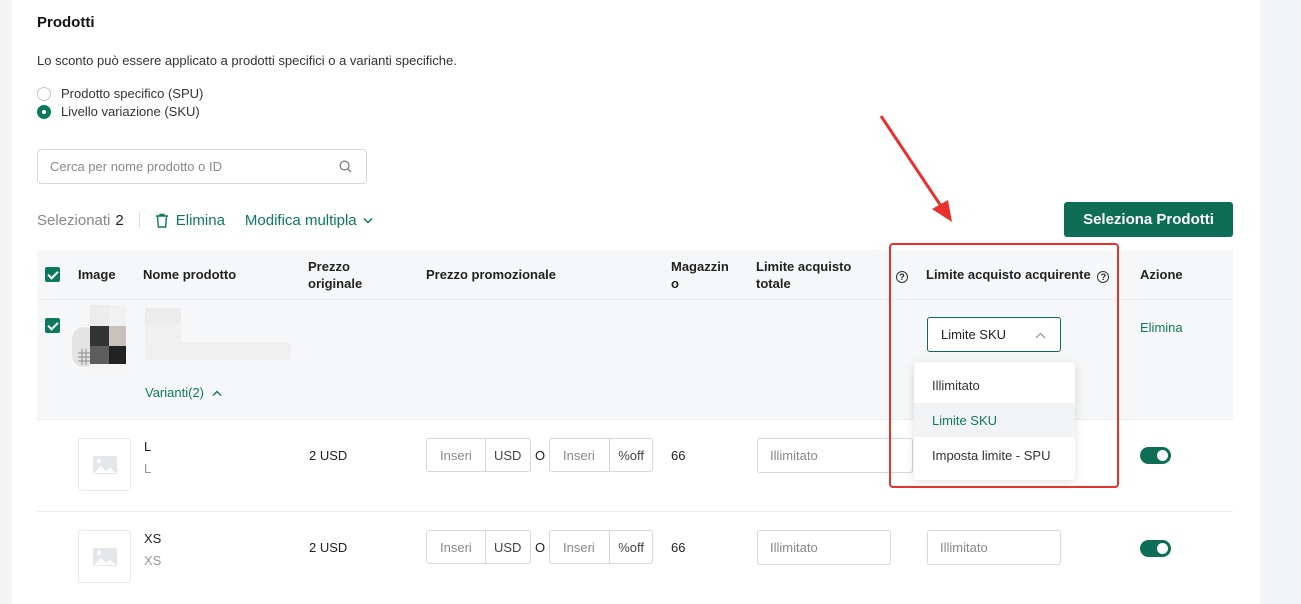 The height and width of the screenshot is (604, 1301). What do you see at coordinates (300, 220) in the screenshot?
I see `bulk-edit-label: Modifica multipla` at bounding box center [300, 220].